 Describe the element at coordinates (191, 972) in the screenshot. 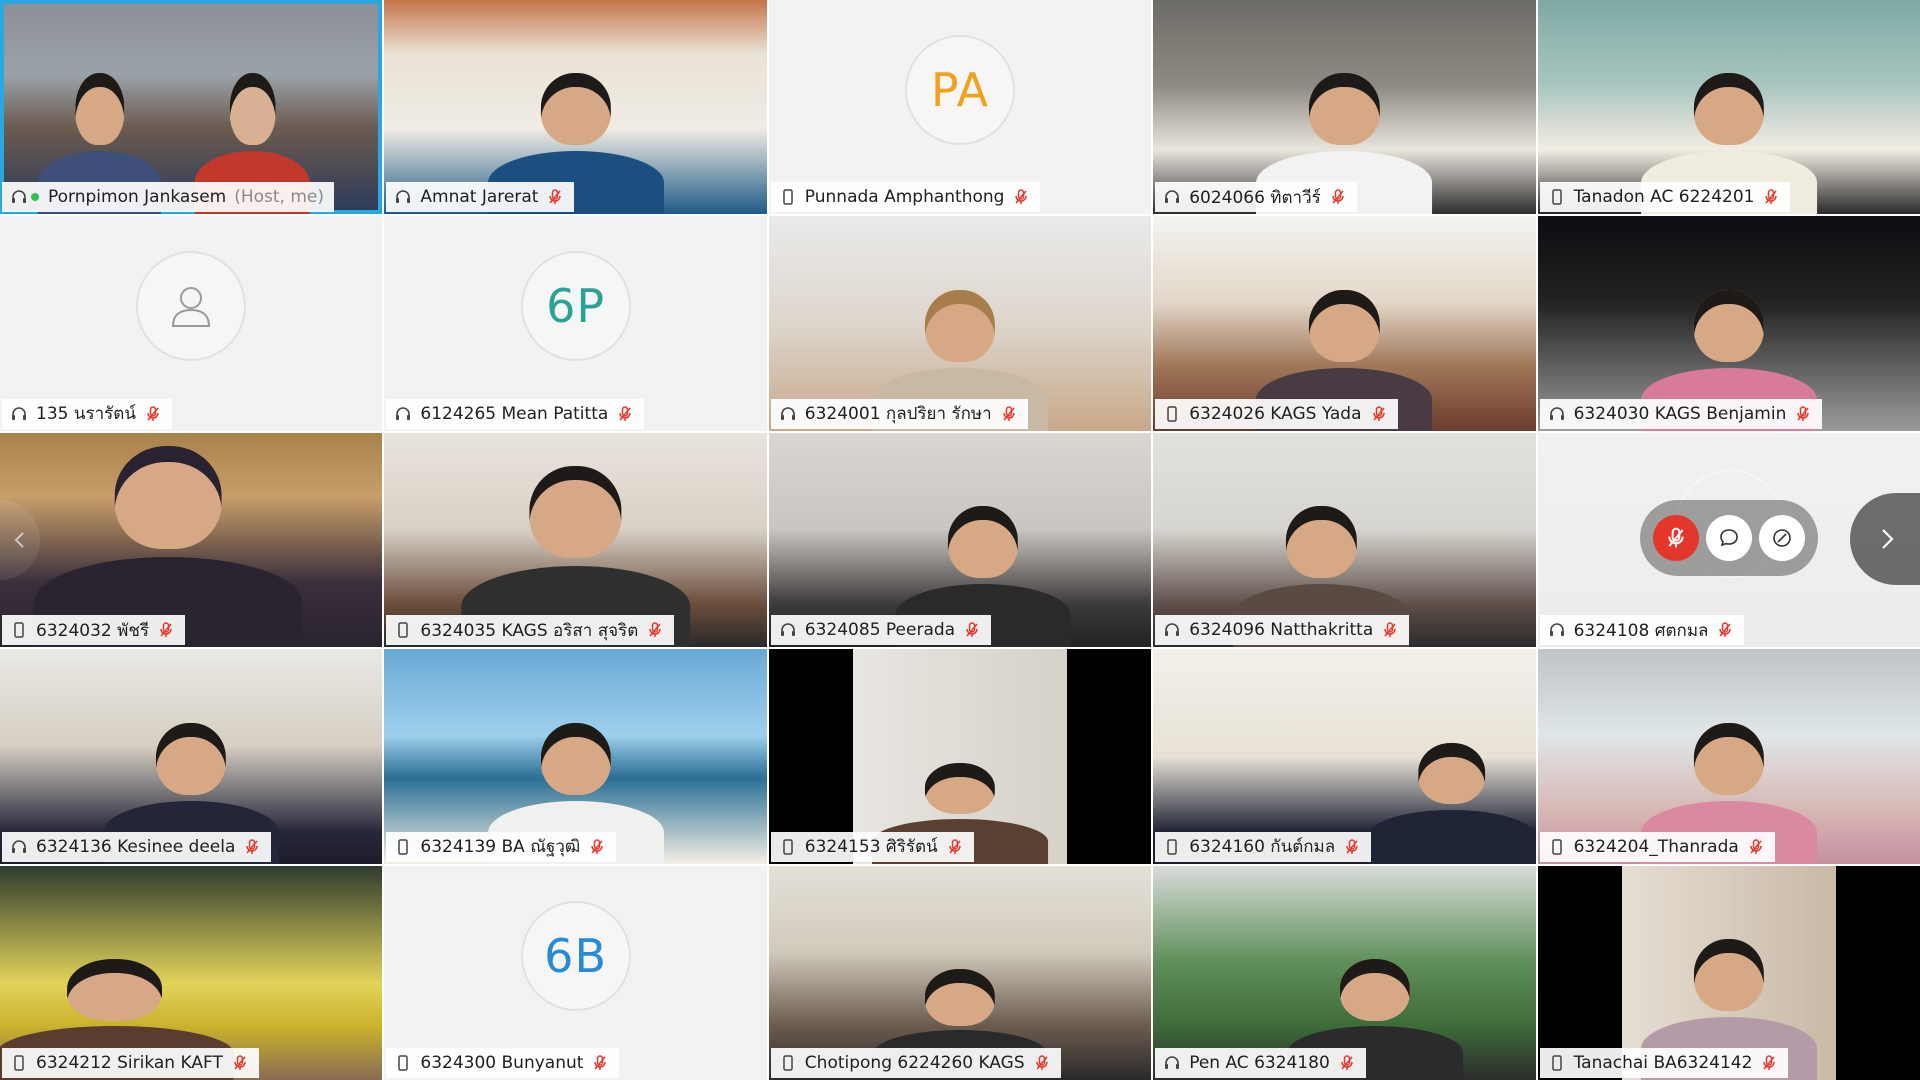

I see `participant-tile: 6324212 Sirikan KAFT` at that location.